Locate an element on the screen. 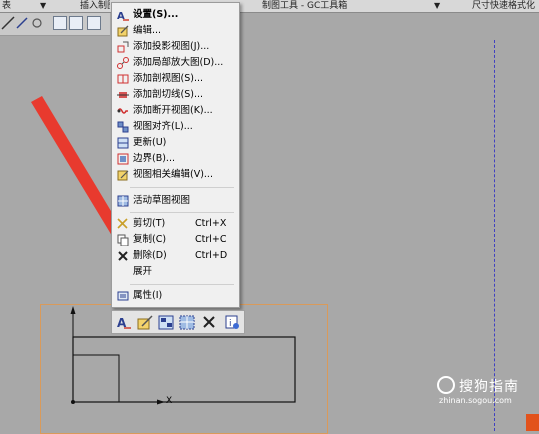 The image size is (539, 434). menu-item-active-sketch-view: 活动草图视图 is located at coordinates (175, 201).